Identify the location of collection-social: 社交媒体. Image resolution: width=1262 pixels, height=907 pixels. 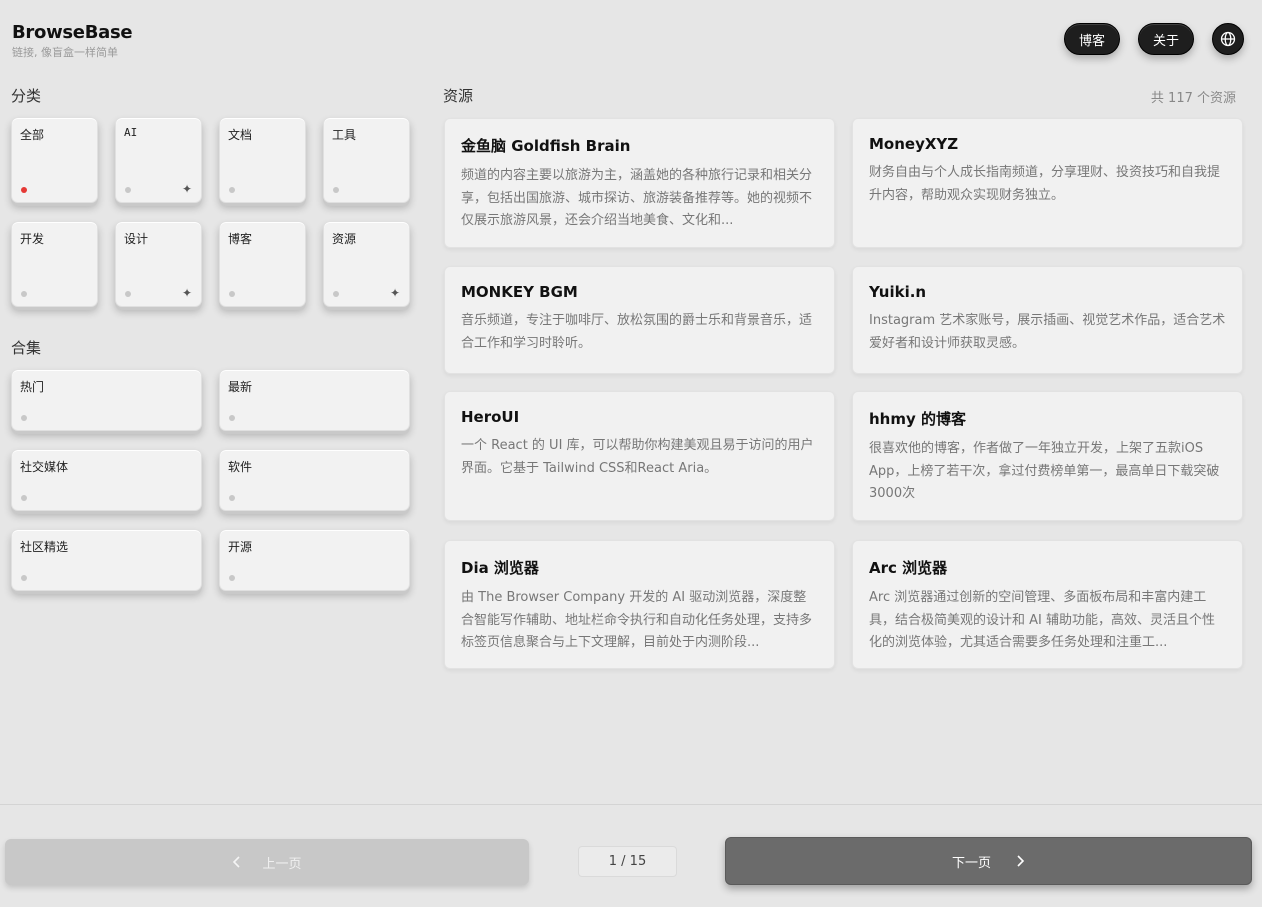
(106, 480).